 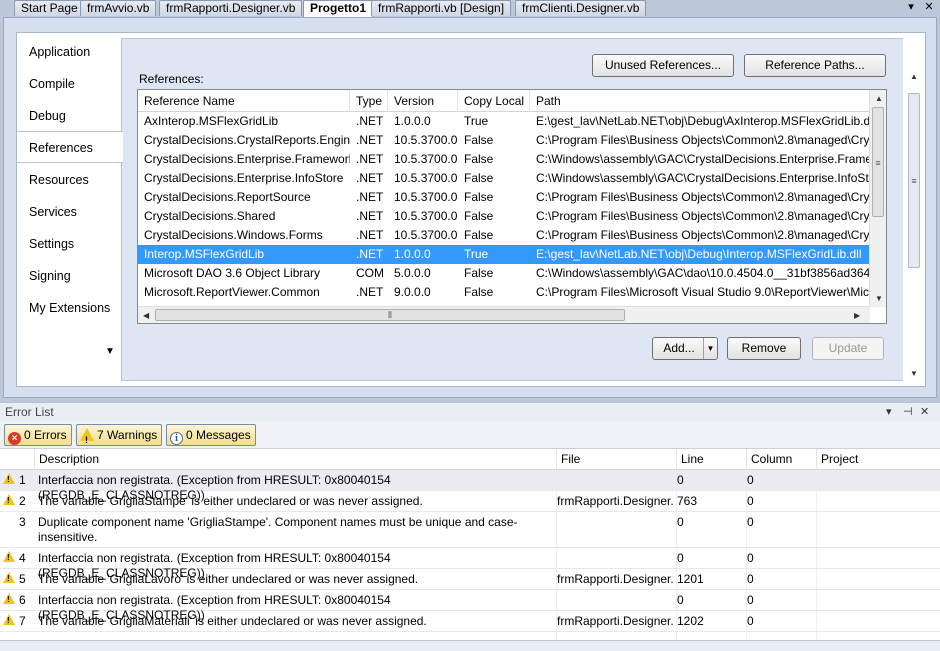 I want to click on nav-item-compile: Compile, so click(x=69, y=83).